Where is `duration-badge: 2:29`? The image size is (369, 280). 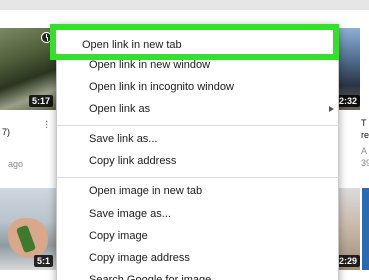
duration-badge: 2:29 is located at coordinates (349, 261).